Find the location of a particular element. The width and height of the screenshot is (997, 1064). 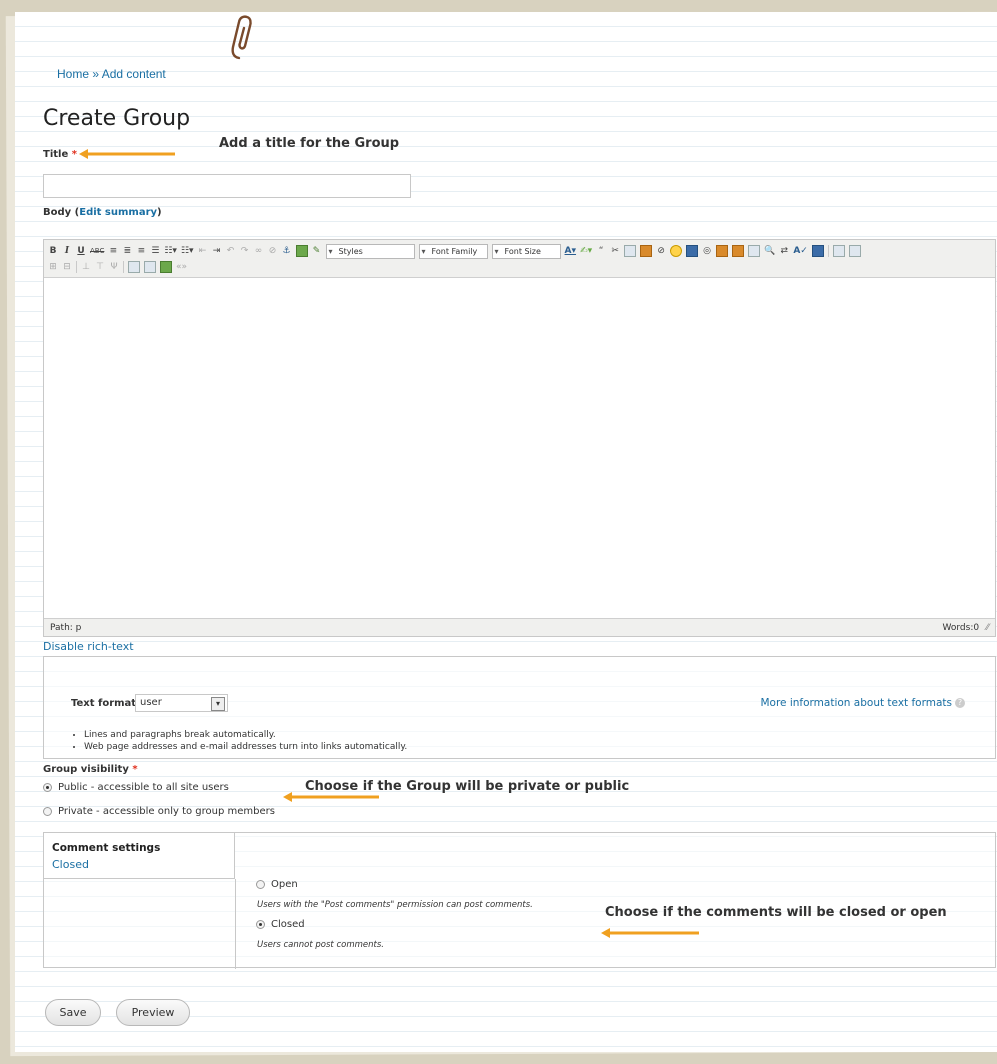

paste-text-icon is located at coordinates (722, 251).